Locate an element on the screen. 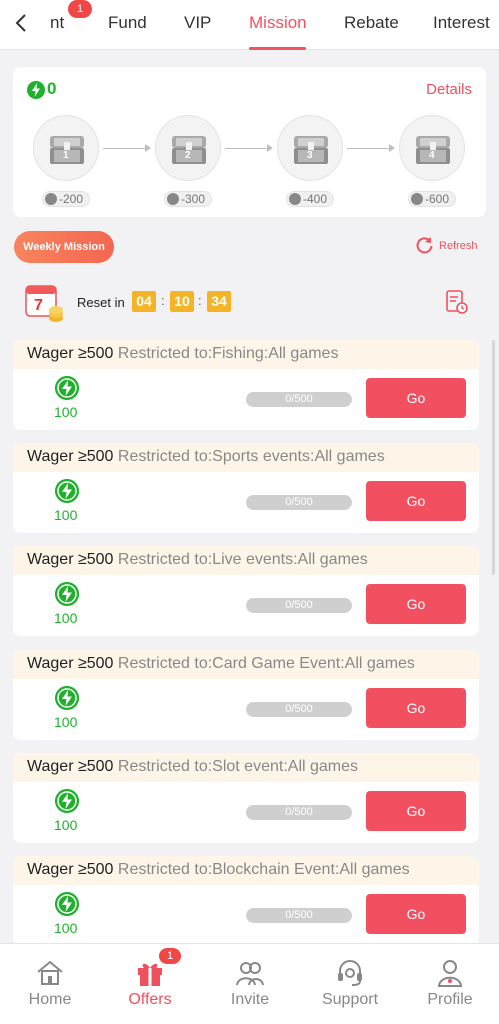 The image size is (499, 1024). nav-profile: Profile is located at coordinates (449, 984).